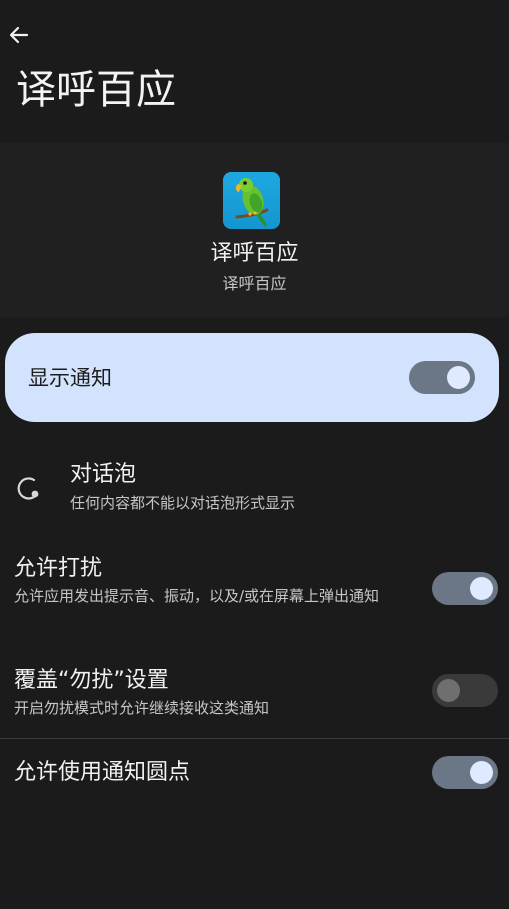 Image resolution: width=509 pixels, height=909 pixels. I want to click on override-dnd-switch, so click(465, 690).